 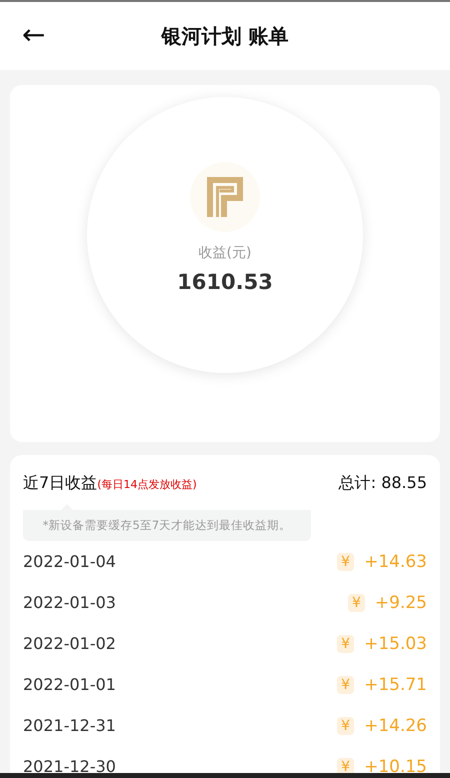 What do you see at coordinates (382, 483) in the screenshot?
I see `total-amount: 总计: 88.55` at bounding box center [382, 483].